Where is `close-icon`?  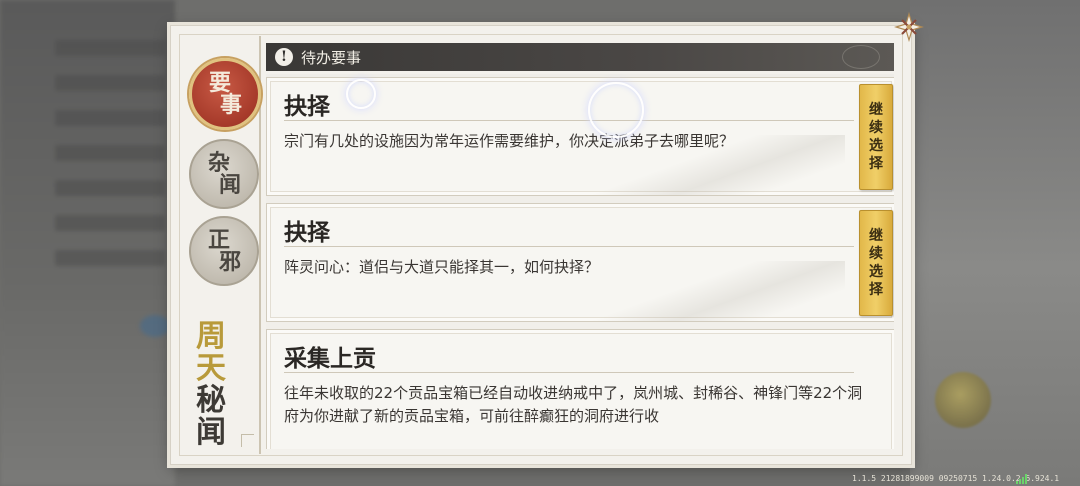
close-icon is located at coordinates (909, 27).